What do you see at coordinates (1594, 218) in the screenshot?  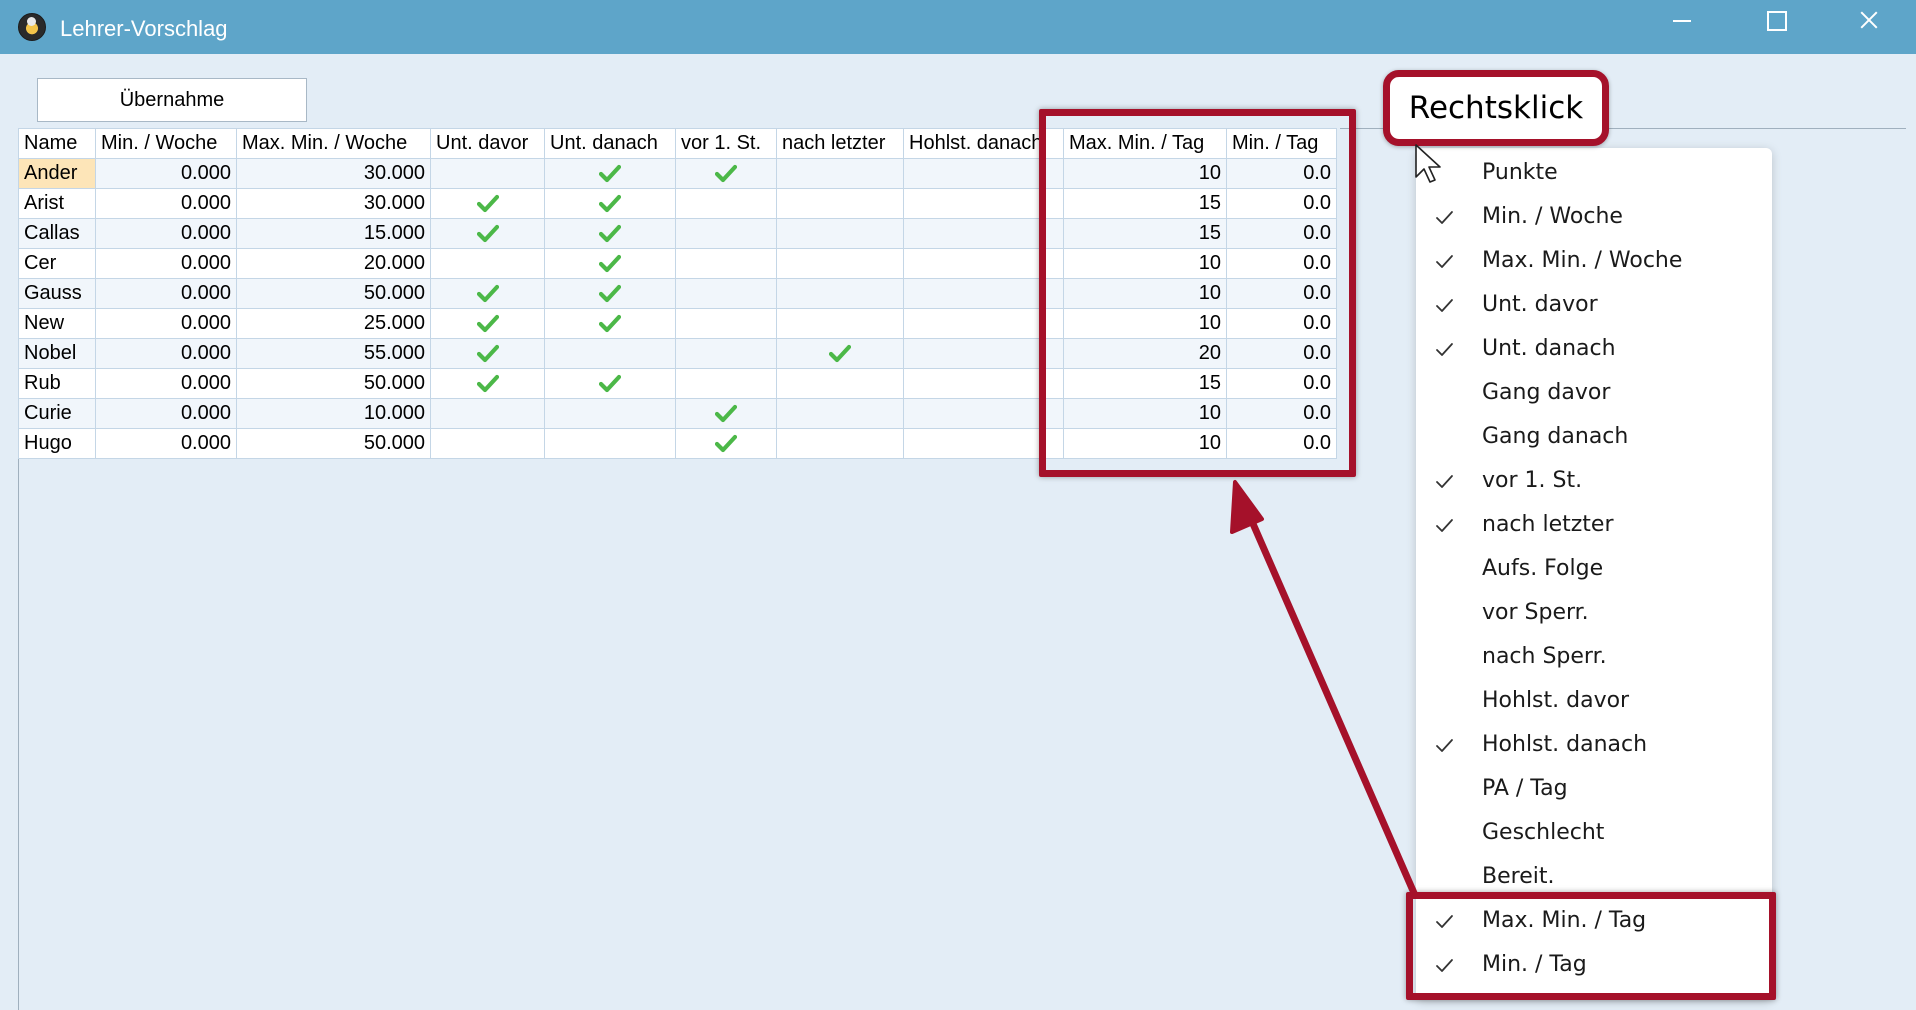 I see `menu-item: Min. / Woche` at bounding box center [1594, 218].